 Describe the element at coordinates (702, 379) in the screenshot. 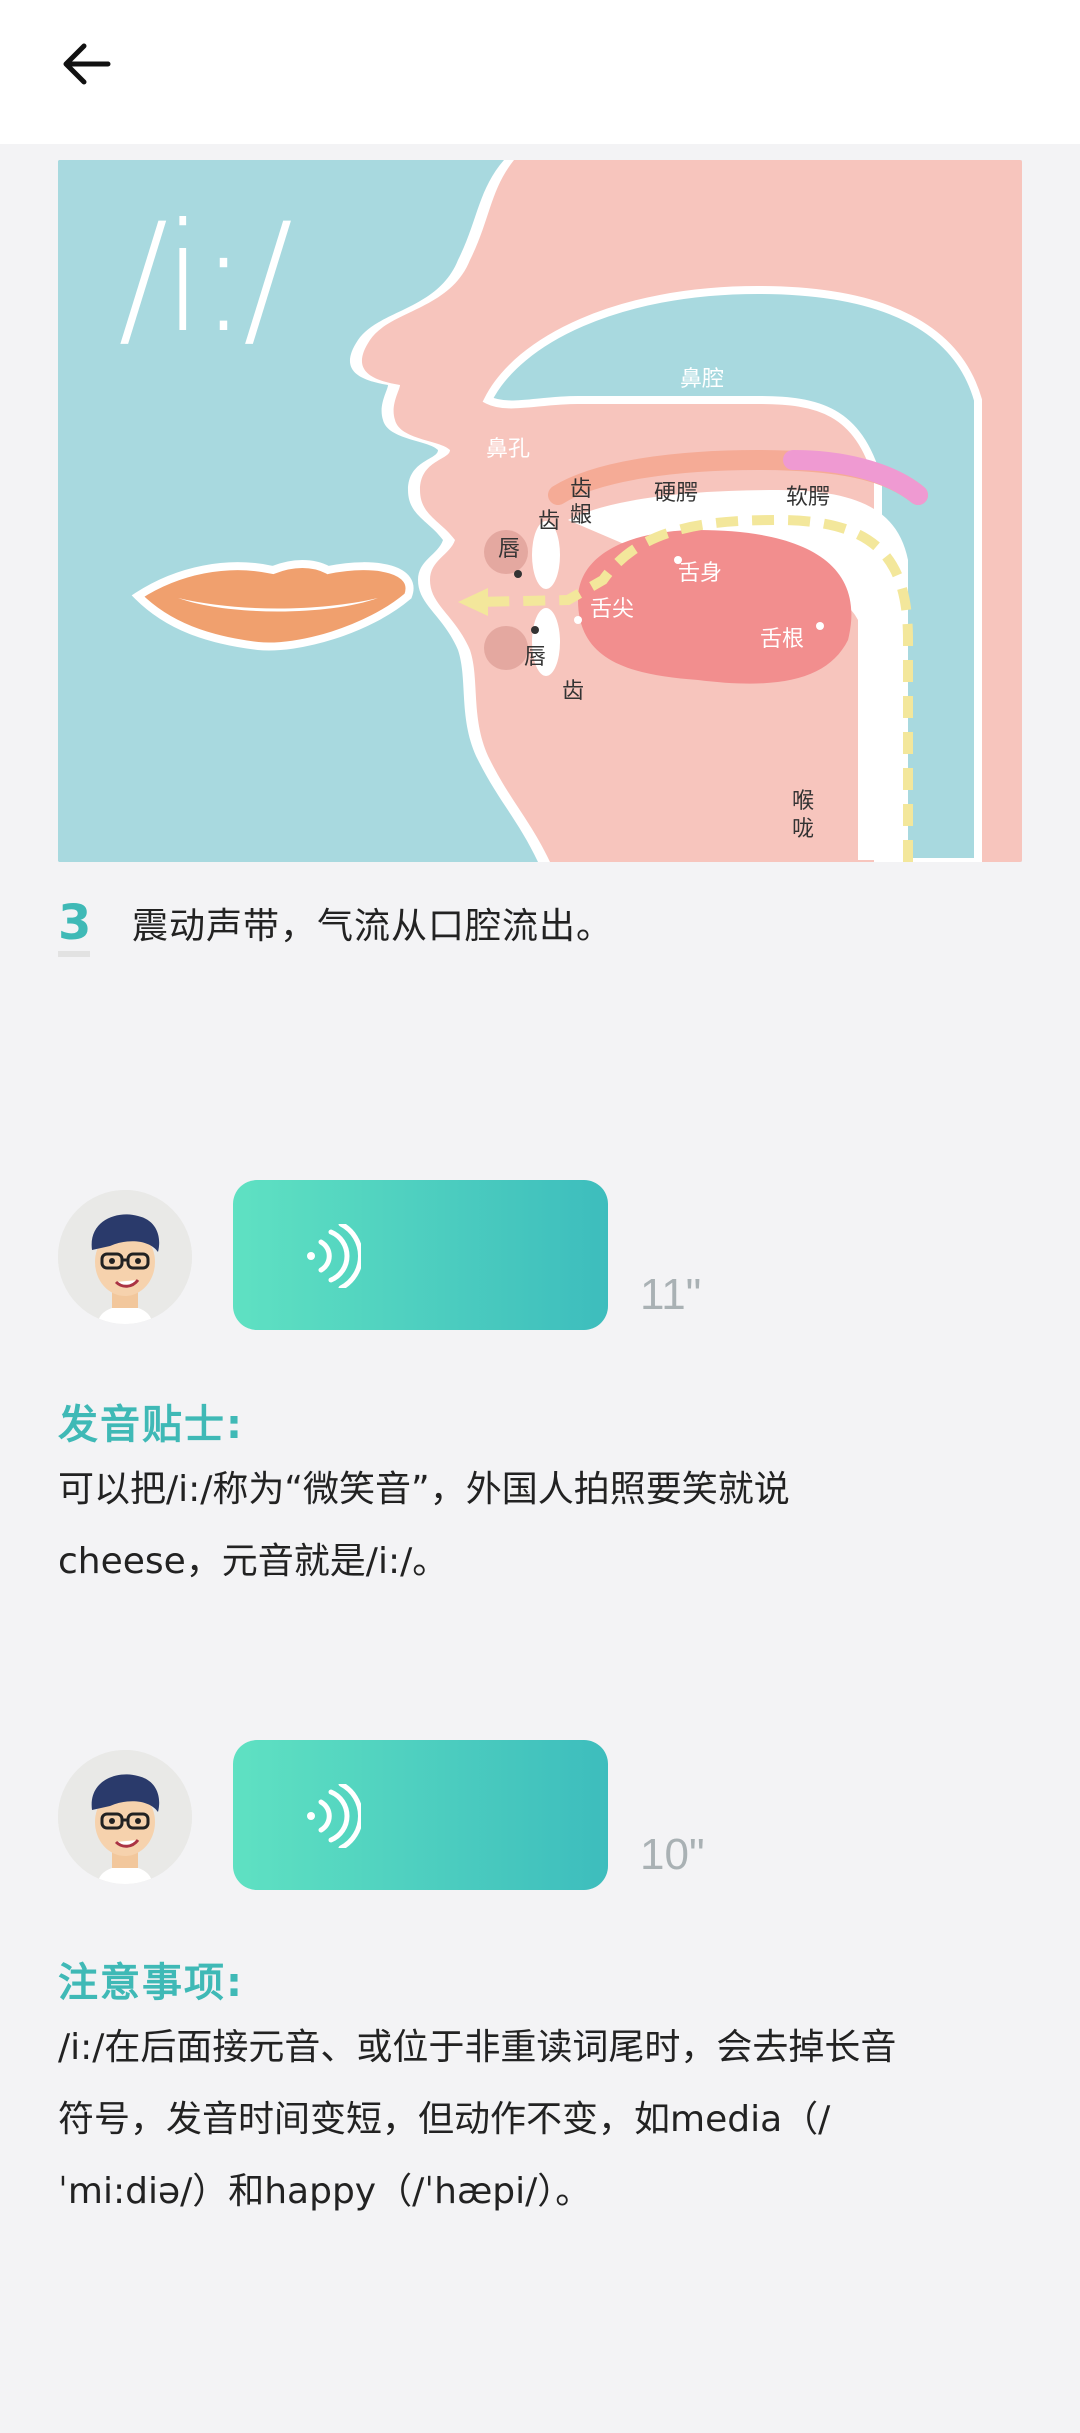

I see `svg-text: 鼻腔` at that location.